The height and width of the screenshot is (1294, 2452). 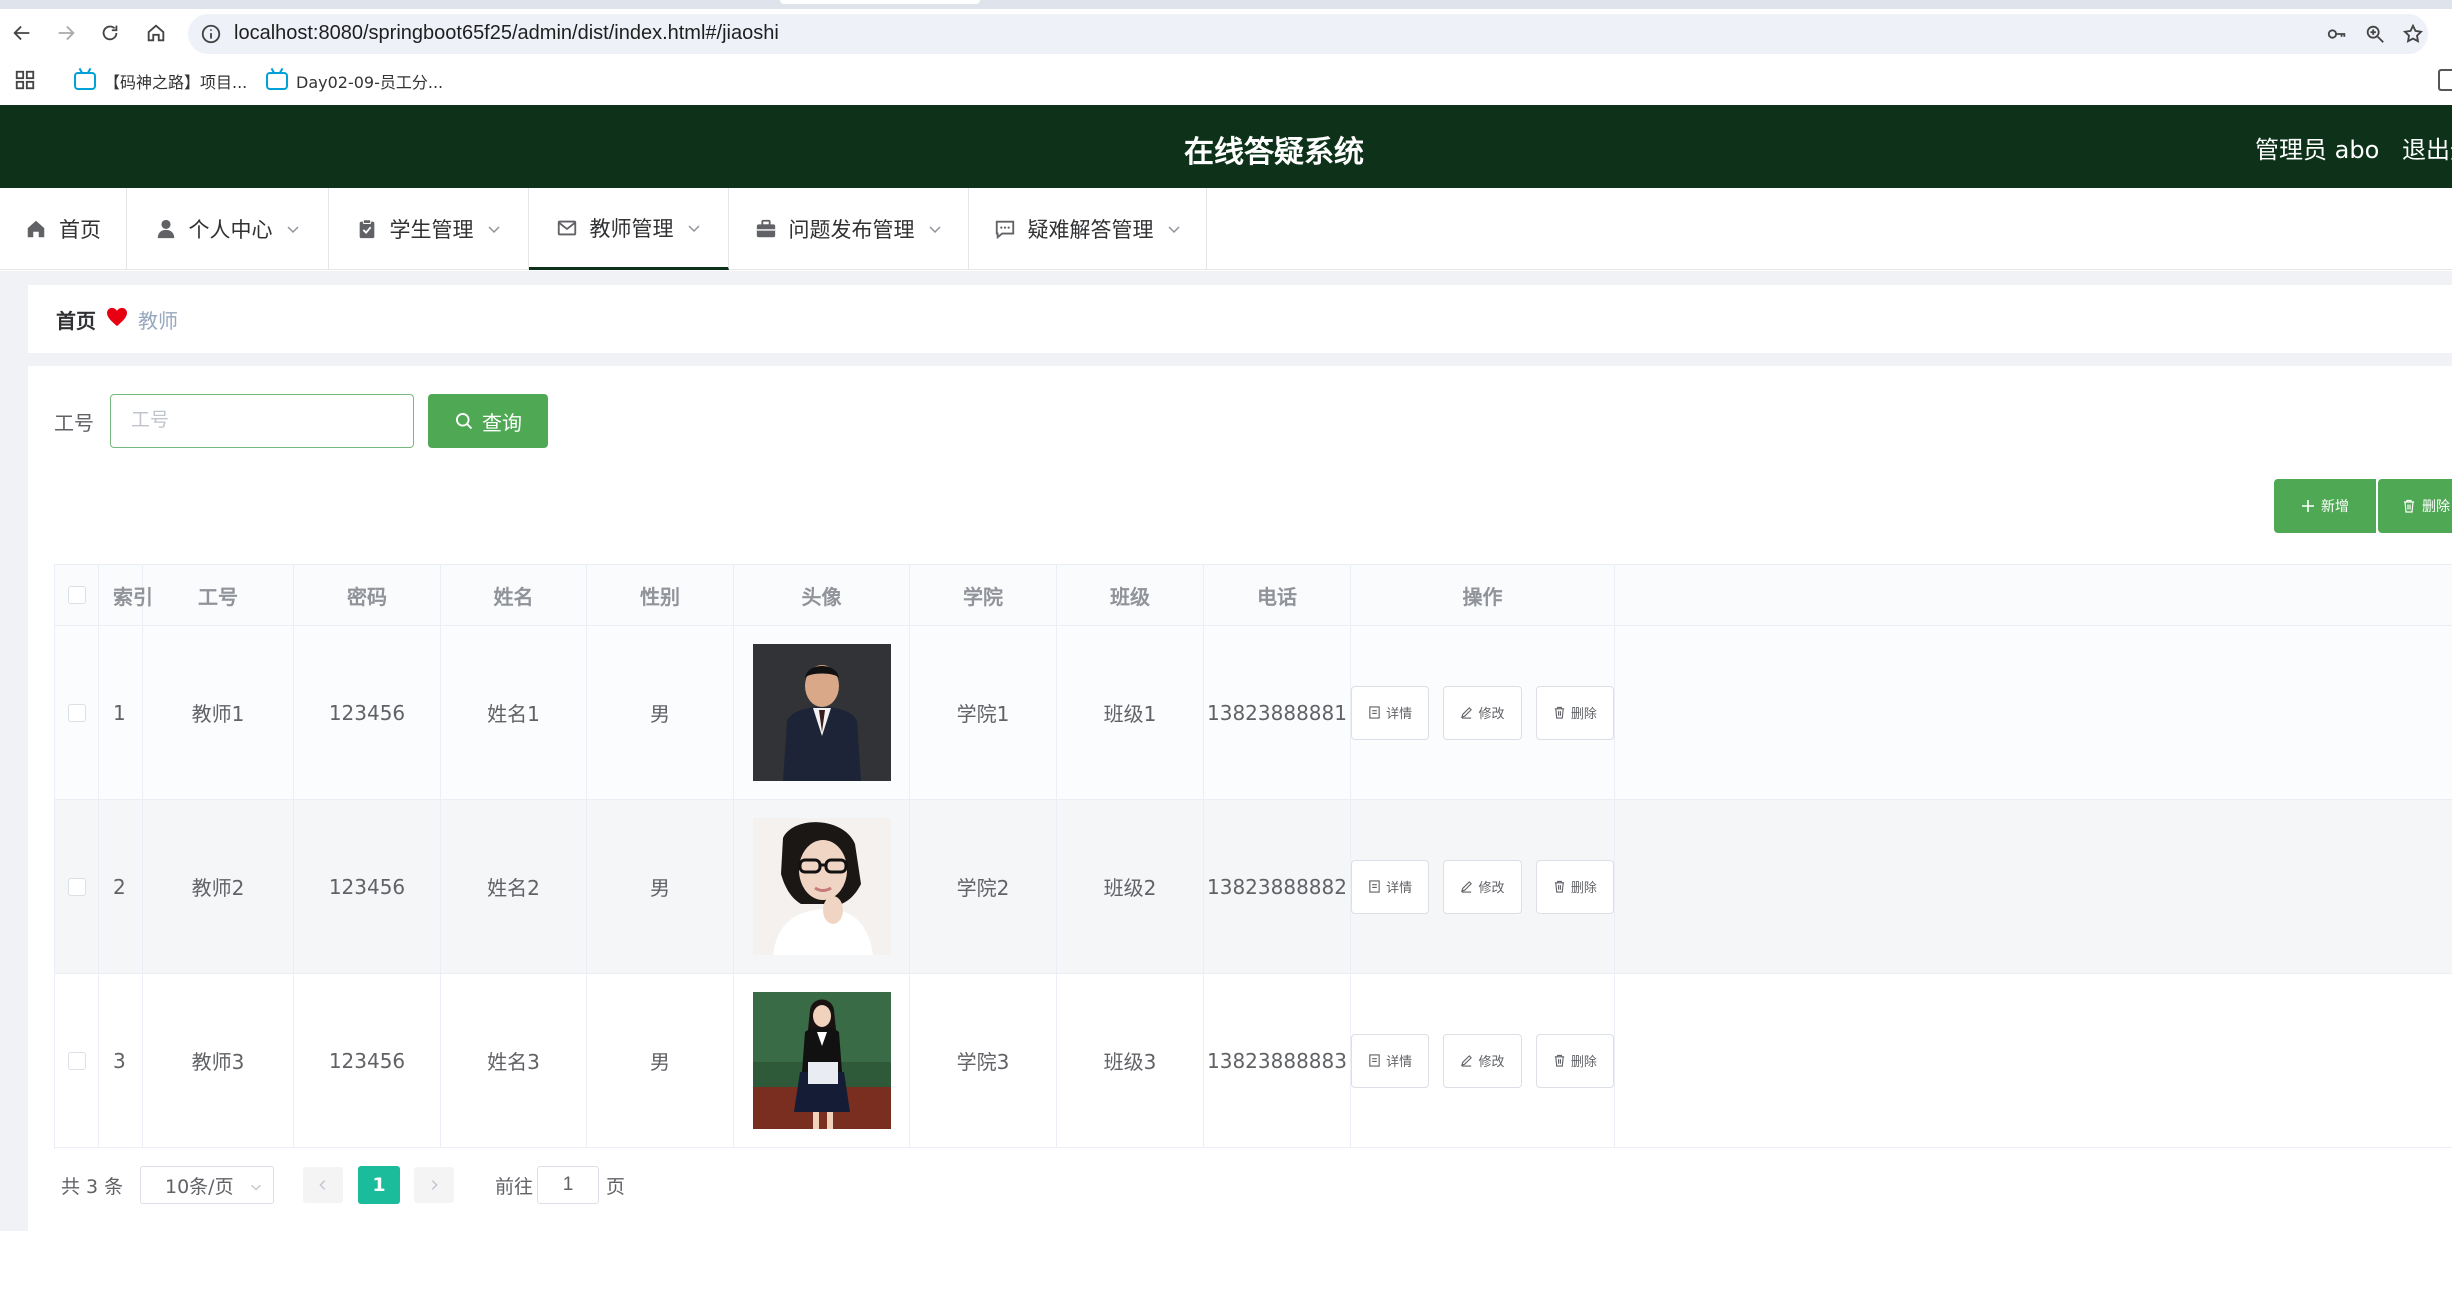 I want to click on column-header: 班级, so click(x=1130, y=595).